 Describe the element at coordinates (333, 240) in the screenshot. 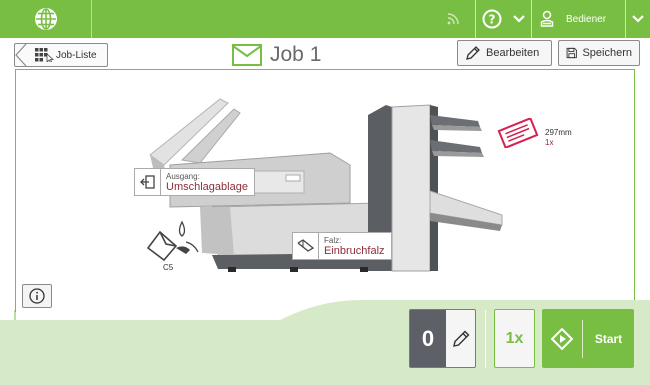

I see `fold-key: Falz:` at that location.